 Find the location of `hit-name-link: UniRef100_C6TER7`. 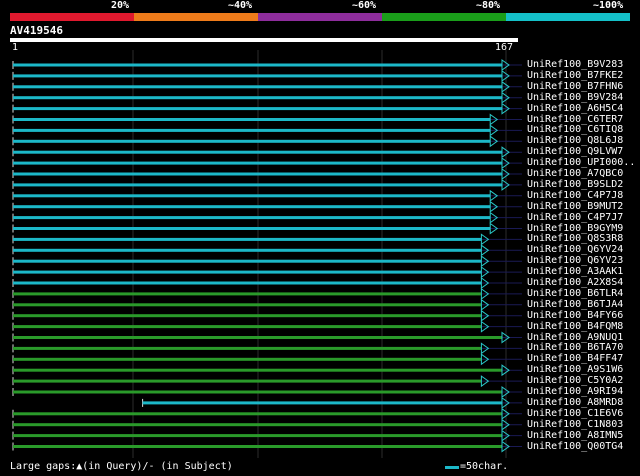

hit-name-link: UniRef100_C6TER7 is located at coordinates (575, 119).